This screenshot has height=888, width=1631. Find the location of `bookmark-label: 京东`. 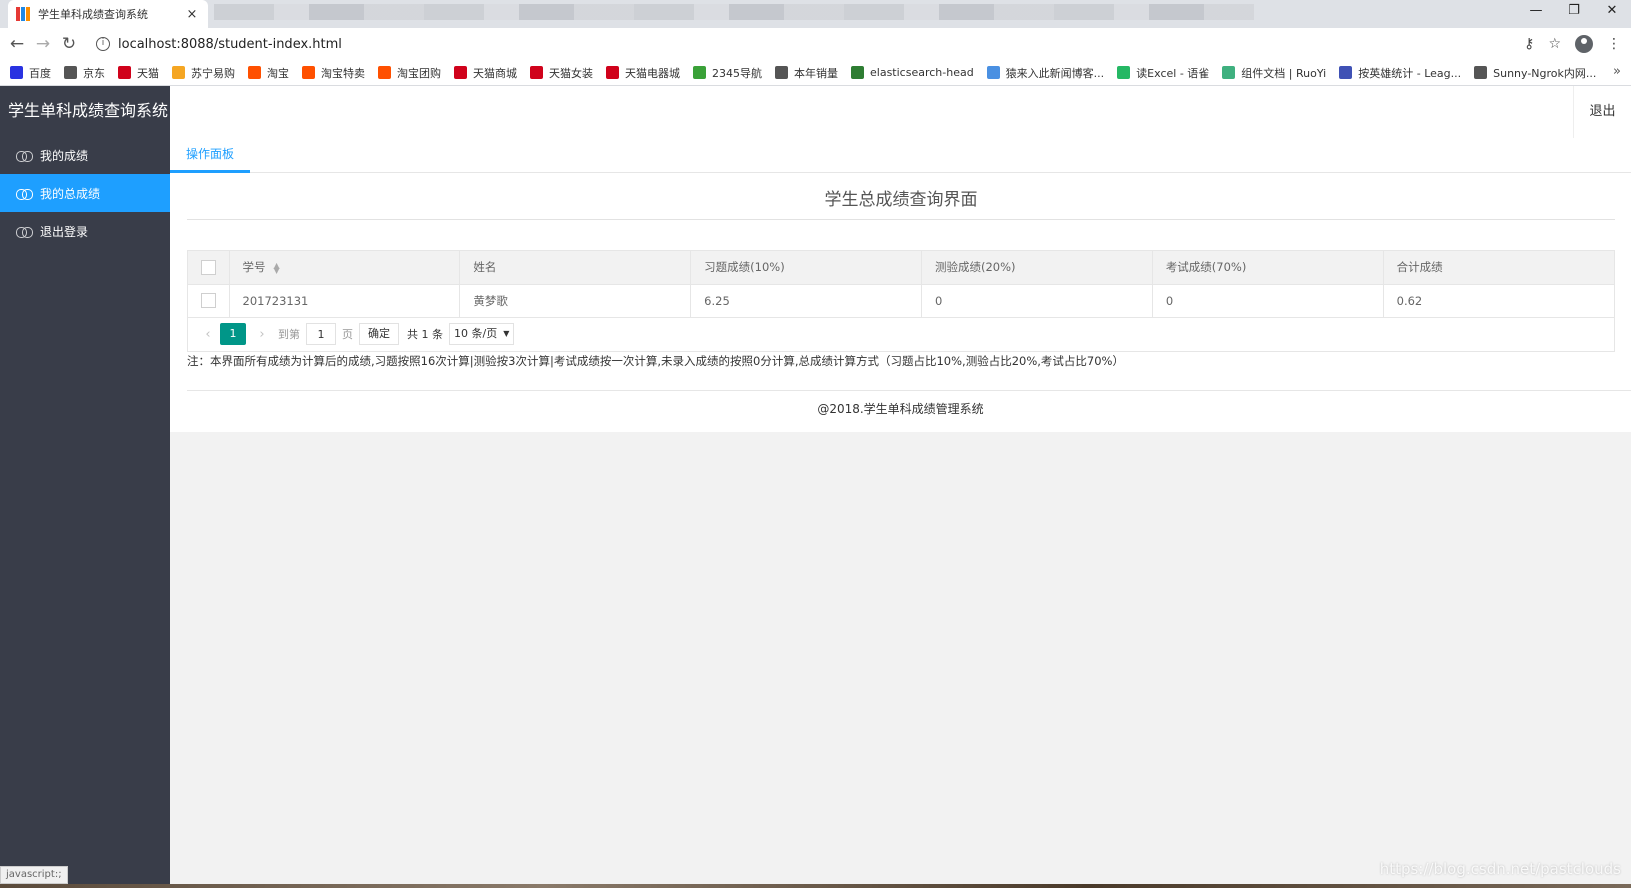

bookmark-label: 京东 is located at coordinates (94, 73).